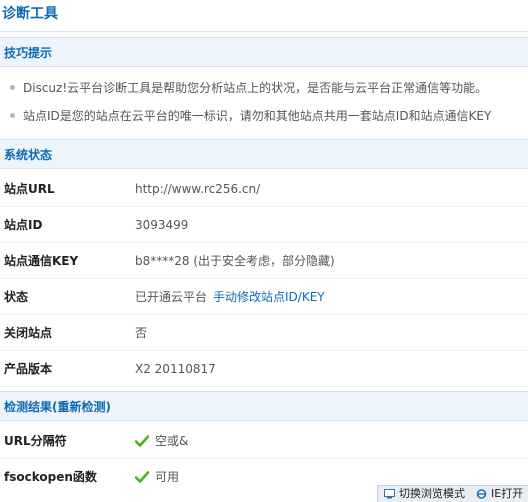  Describe the element at coordinates (264, 16) in the screenshot. I see `page-title: 诊断工具` at that location.